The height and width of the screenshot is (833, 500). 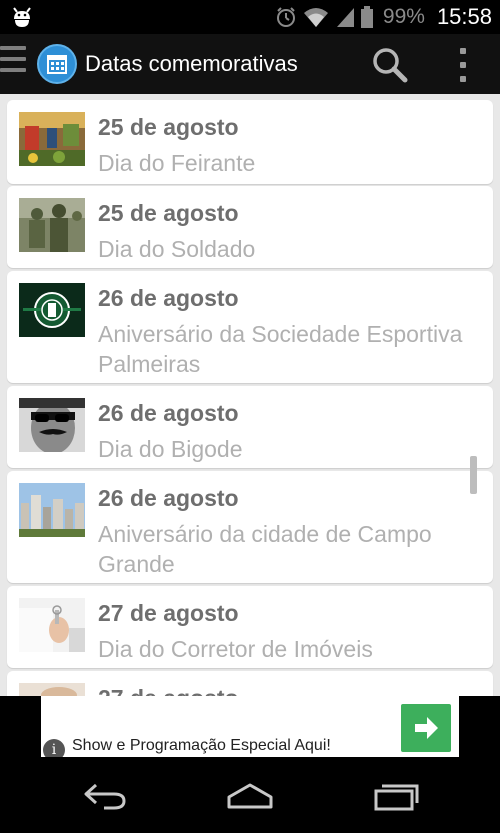 What do you see at coordinates (22, 17) in the screenshot?
I see `android-debug-icon` at bounding box center [22, 17].